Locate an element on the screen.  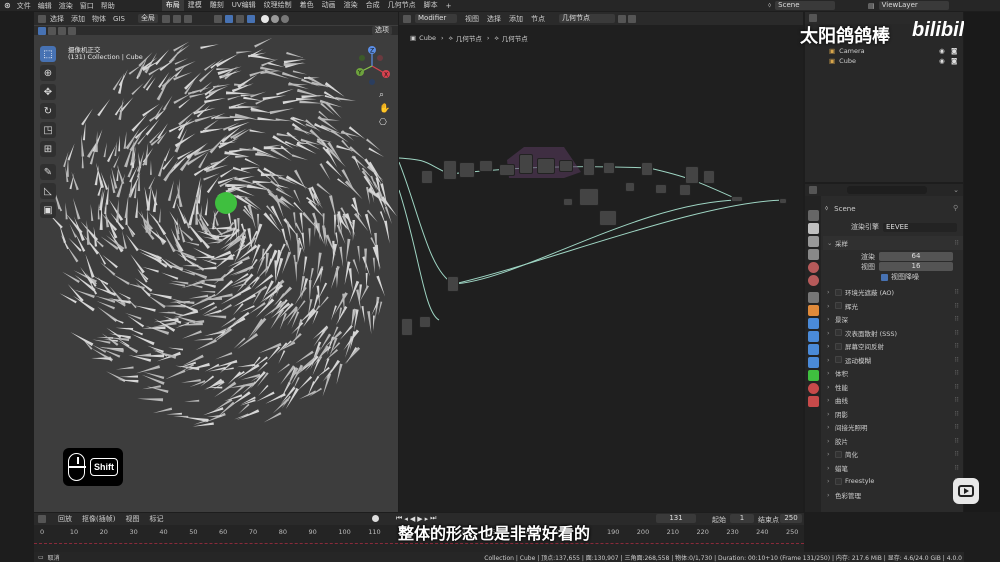
panel-12: › 简化 ⠿ is located at coordinates (893, 455).